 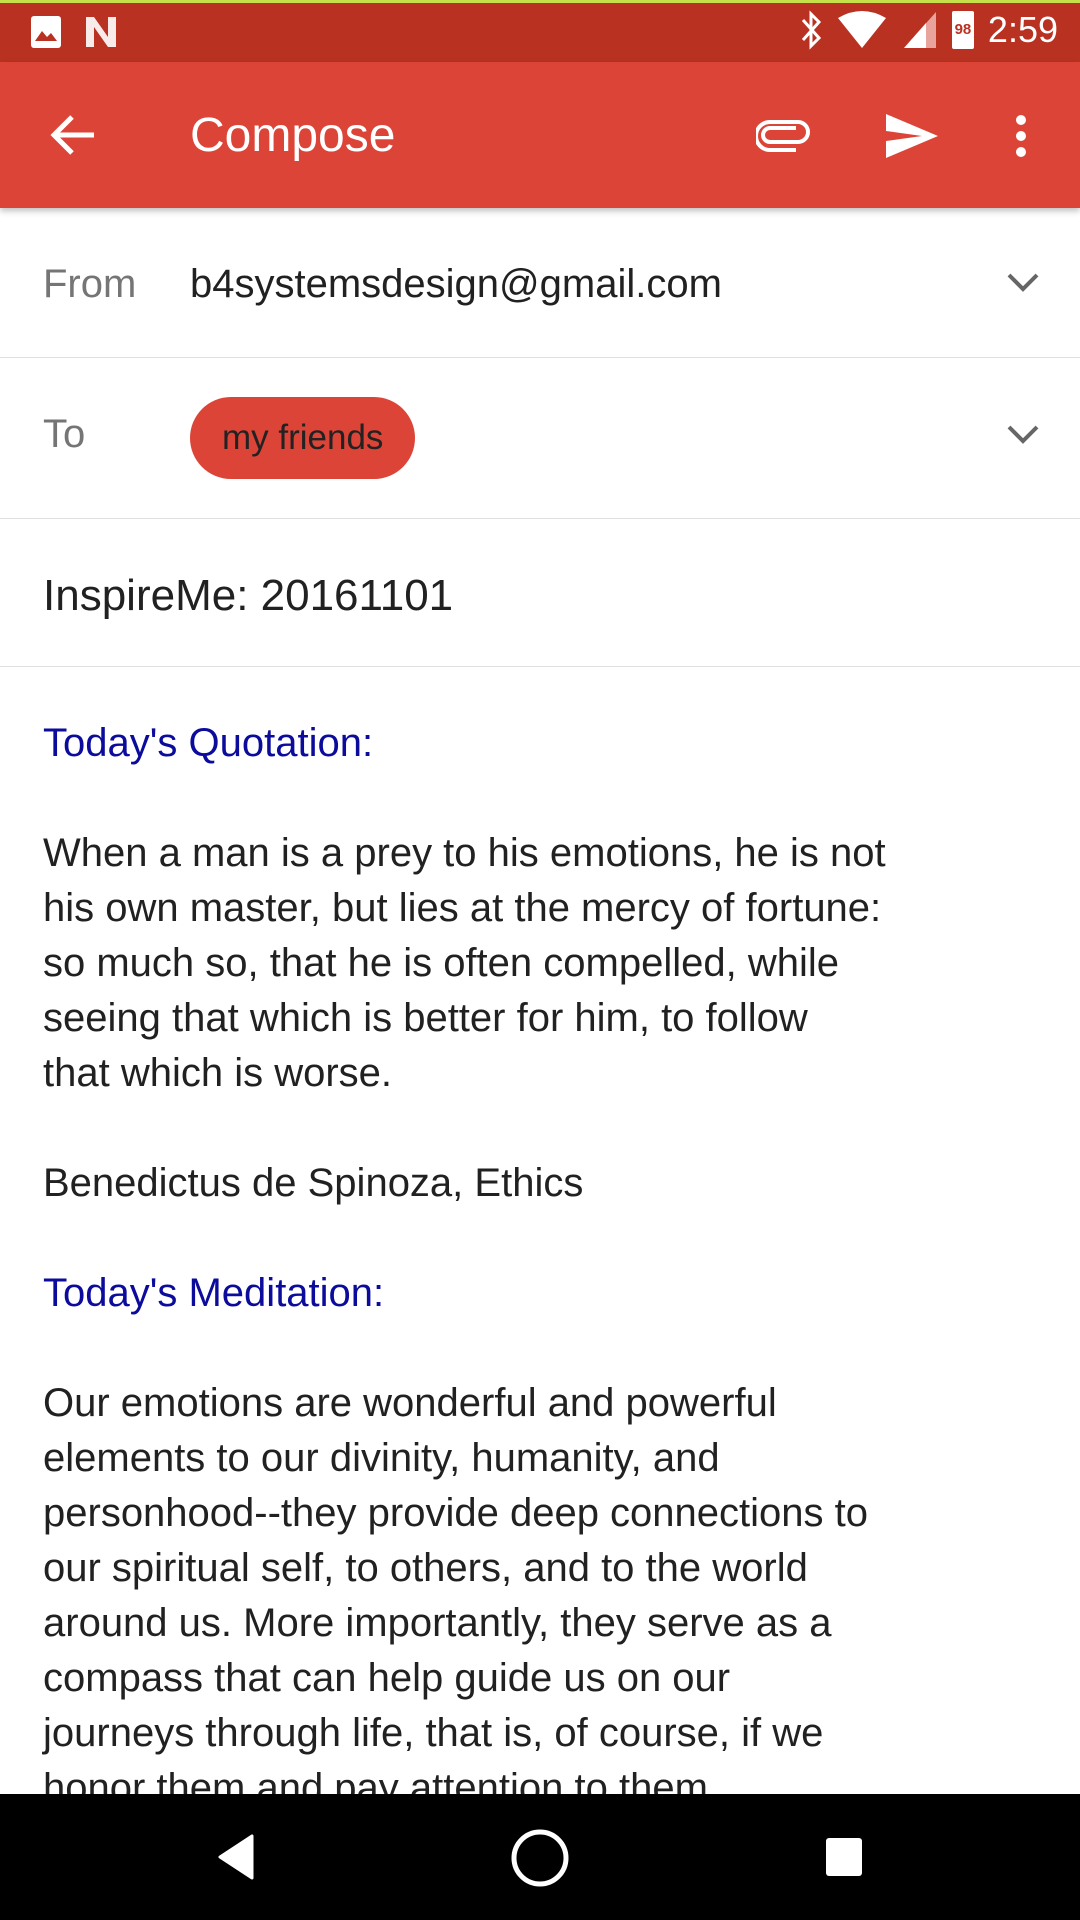 I want to click on battery-level: 98, so click(x=963, y=29).